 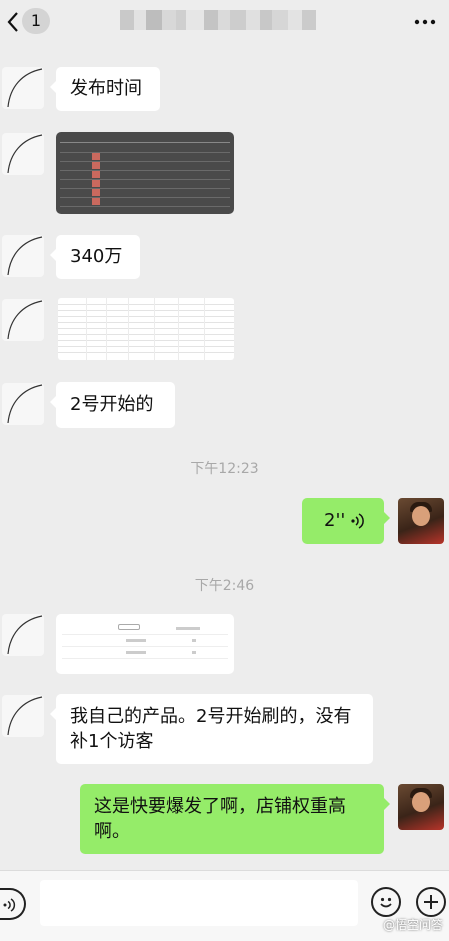 I want to click on input-bar: @悟空问答, so click(x=224, y=905).